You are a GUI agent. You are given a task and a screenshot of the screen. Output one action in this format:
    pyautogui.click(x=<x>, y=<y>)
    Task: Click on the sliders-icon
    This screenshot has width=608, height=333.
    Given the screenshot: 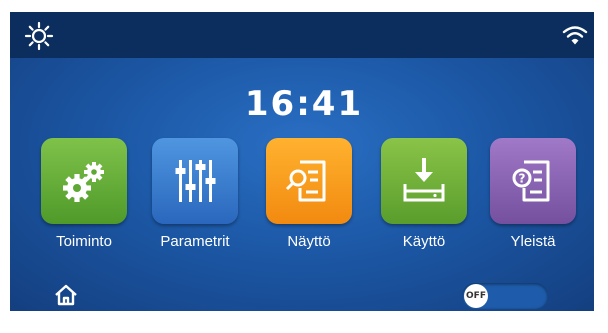 What is the action you would take?
    pyautogui.click(x=195, y=181)
    